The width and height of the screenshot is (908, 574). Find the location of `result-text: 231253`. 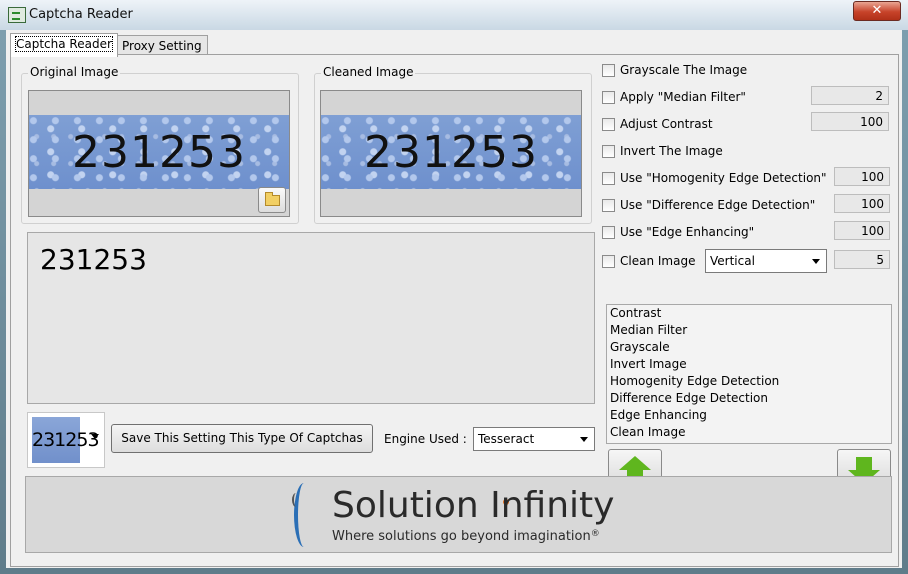

result-text: 231253 is located at coordinates (93, 259).